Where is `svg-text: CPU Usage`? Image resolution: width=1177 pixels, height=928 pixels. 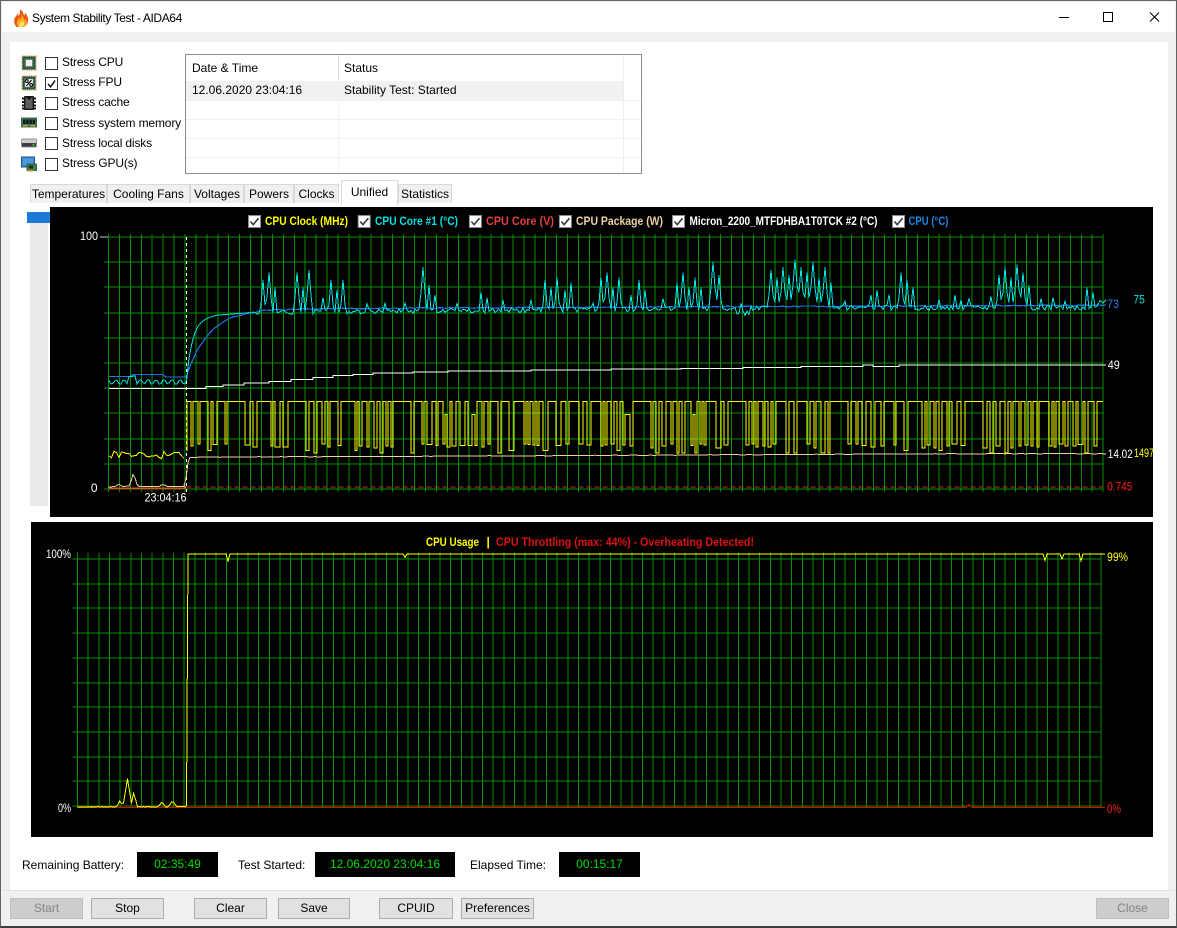 svg-text: CPU Usage is located at coordinates (452, 542).